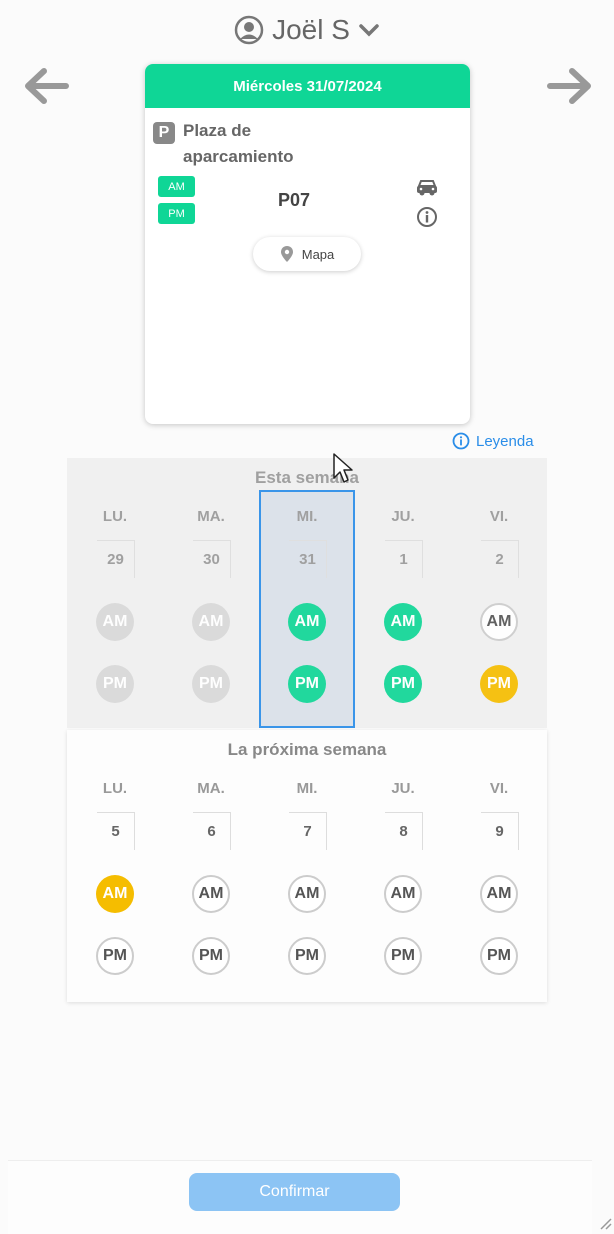  I want to click on day-column-wednesday: MI. 7 AM PM, so click(307, 866).